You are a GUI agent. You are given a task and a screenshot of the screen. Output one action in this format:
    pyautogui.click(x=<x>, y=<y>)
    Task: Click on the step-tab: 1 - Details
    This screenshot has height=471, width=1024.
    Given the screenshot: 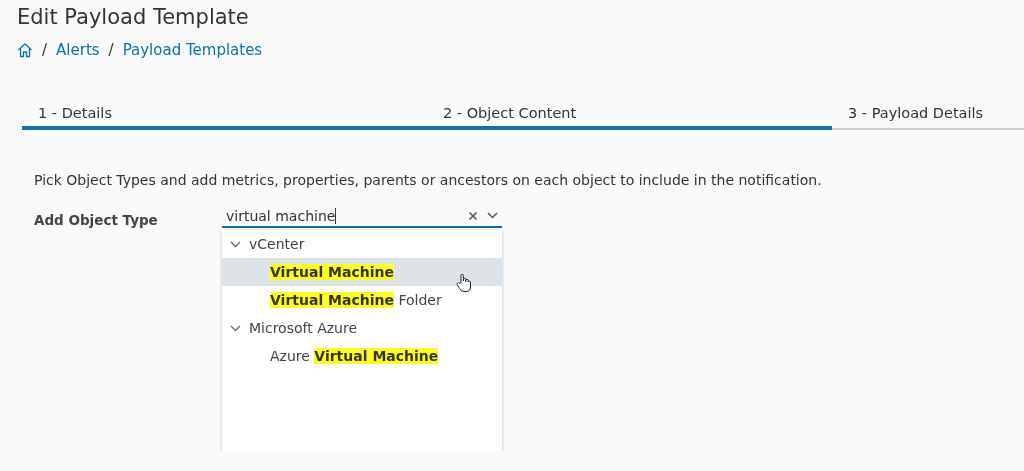 What is the action you would take?
    pyautogui.click(x=224, y=116)
    